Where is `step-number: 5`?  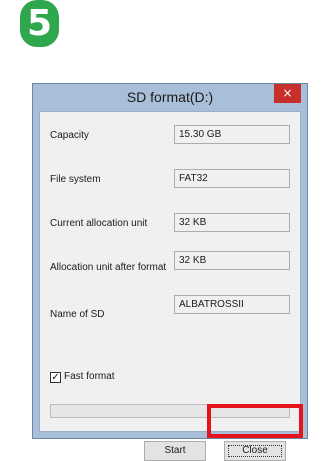 step-number: 5 is located at coordinates (39, 23).